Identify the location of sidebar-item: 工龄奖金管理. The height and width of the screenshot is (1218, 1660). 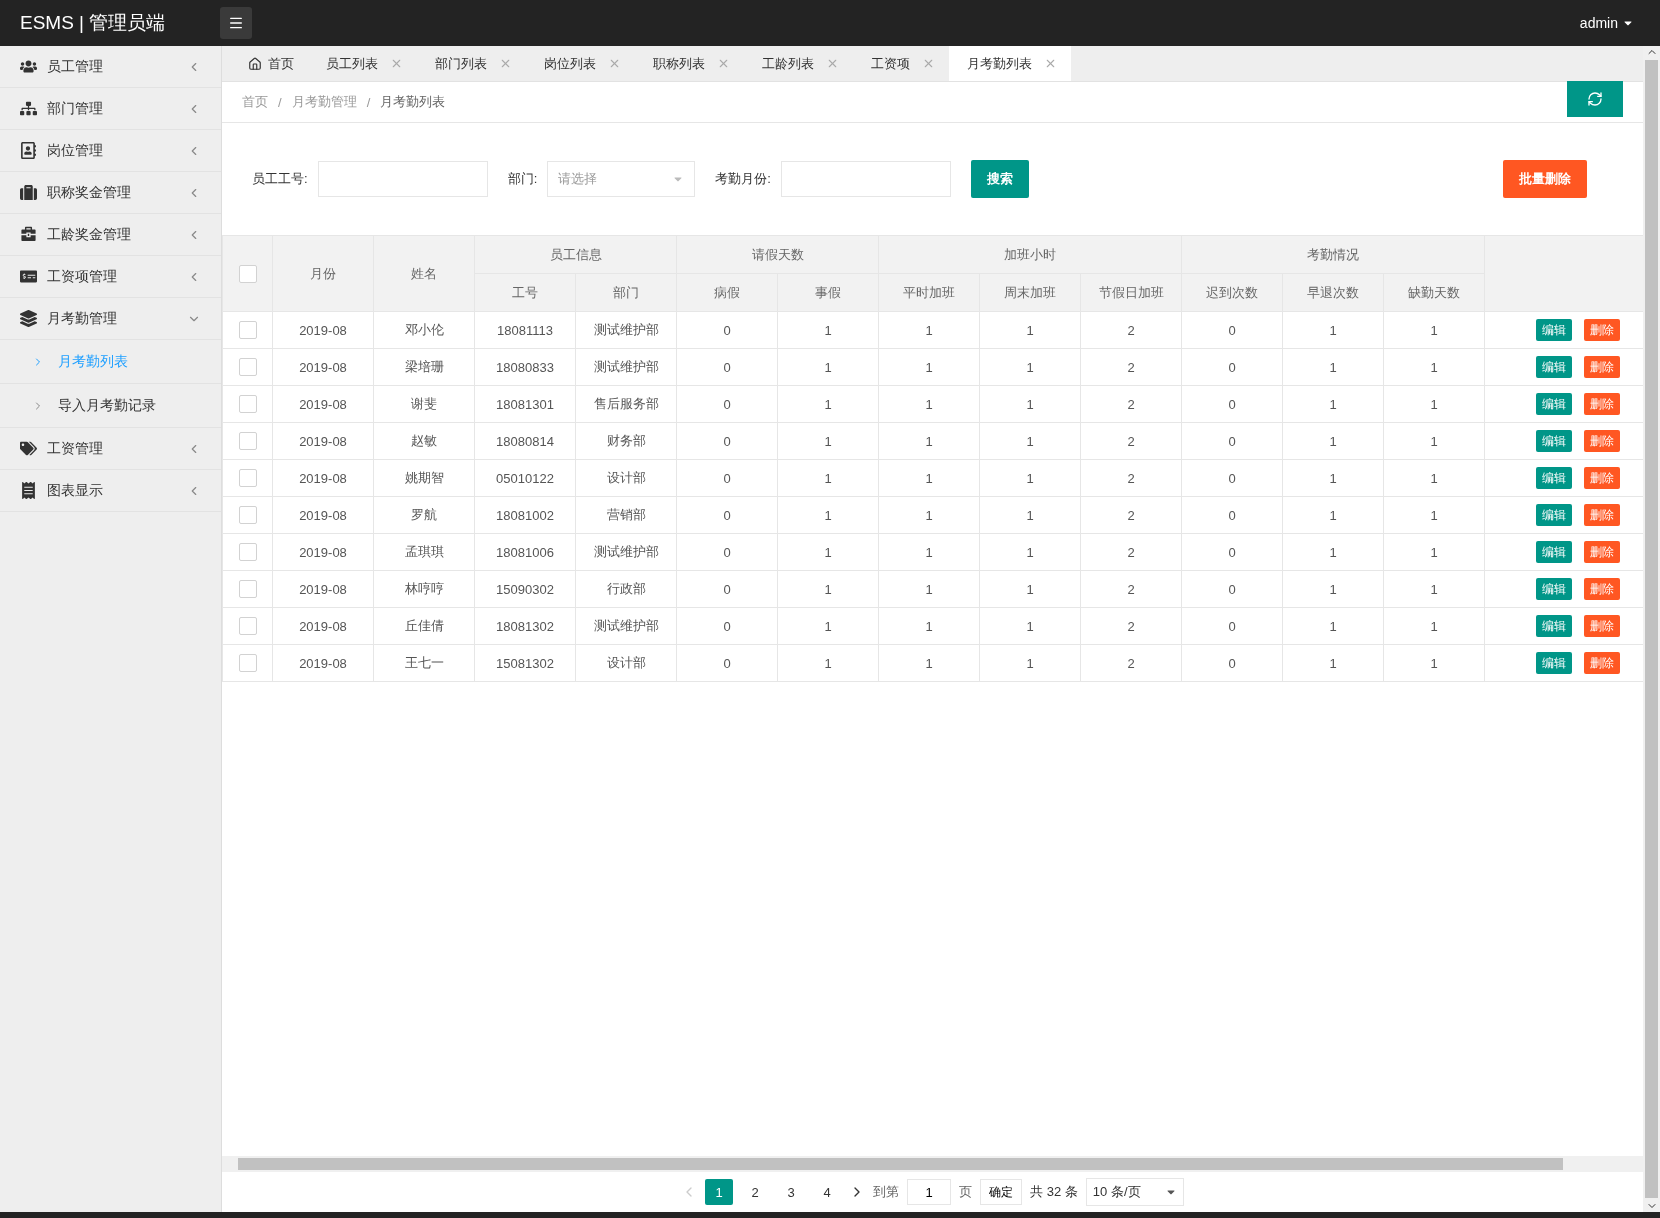
(110, 235).